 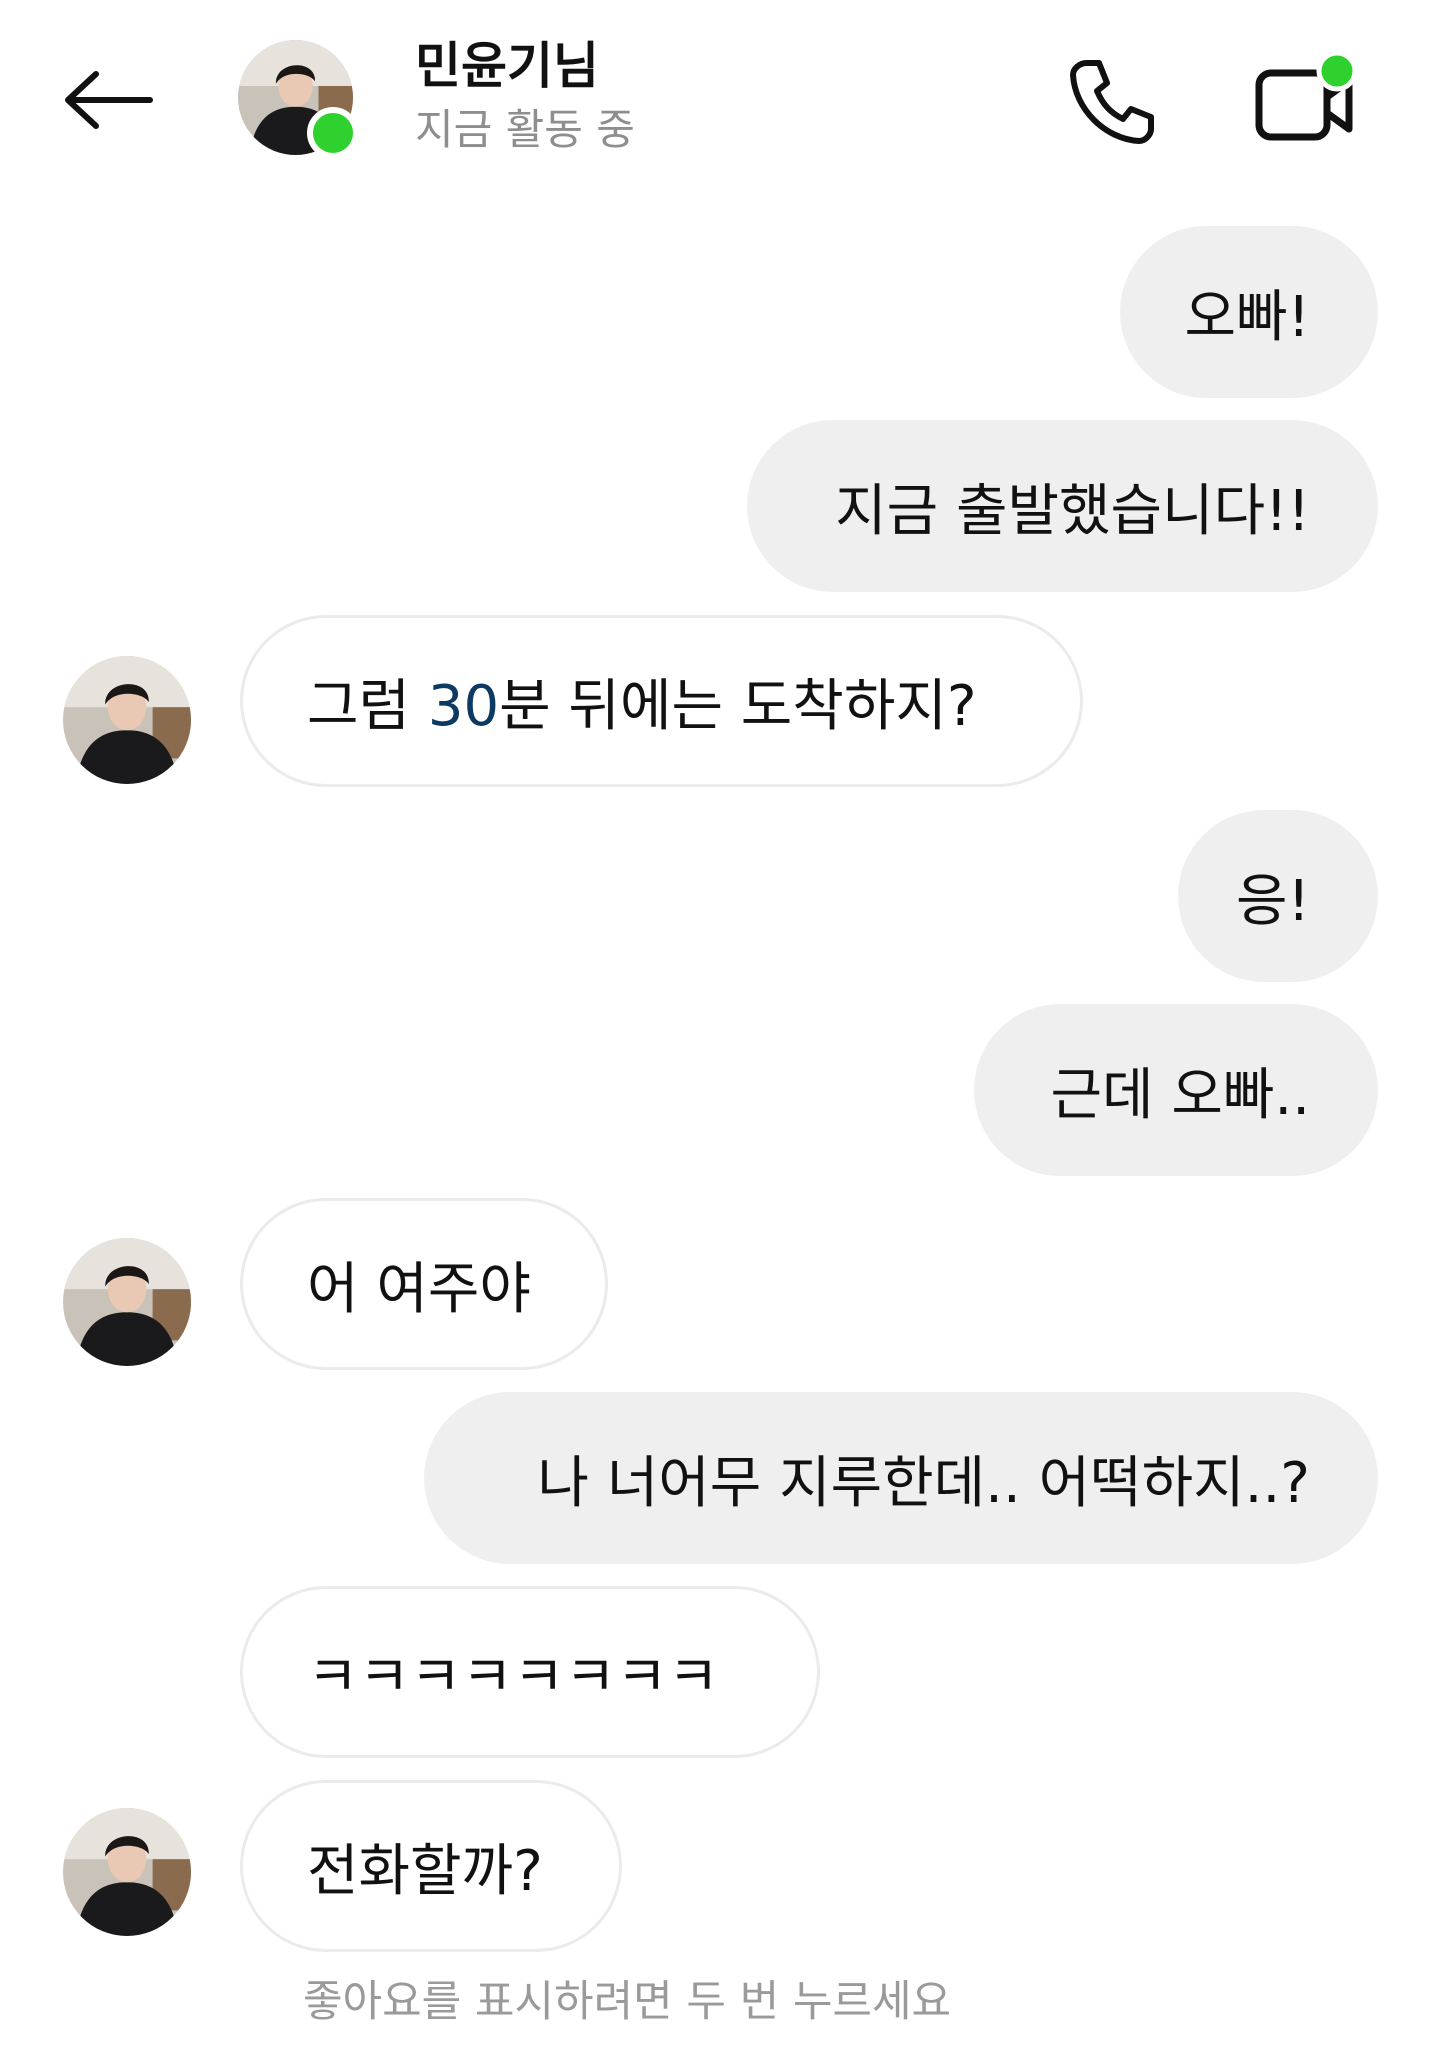 I want to click on video-camera-icon, so click(x=1306, y=96).